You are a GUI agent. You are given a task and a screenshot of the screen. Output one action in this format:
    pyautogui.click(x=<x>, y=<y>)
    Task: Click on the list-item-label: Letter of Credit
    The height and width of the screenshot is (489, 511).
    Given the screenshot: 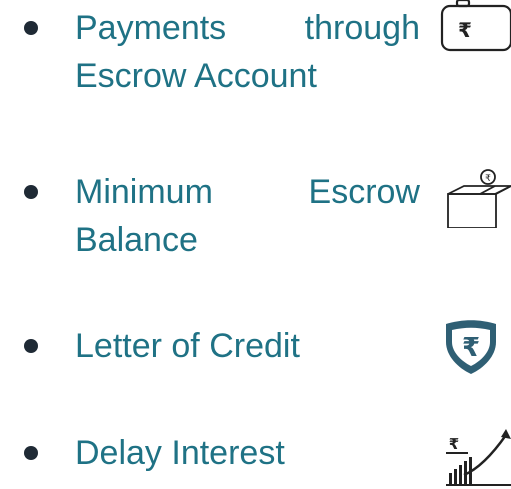 What is the action you would take?
    pyautogui.click(x=187, y=346)
    